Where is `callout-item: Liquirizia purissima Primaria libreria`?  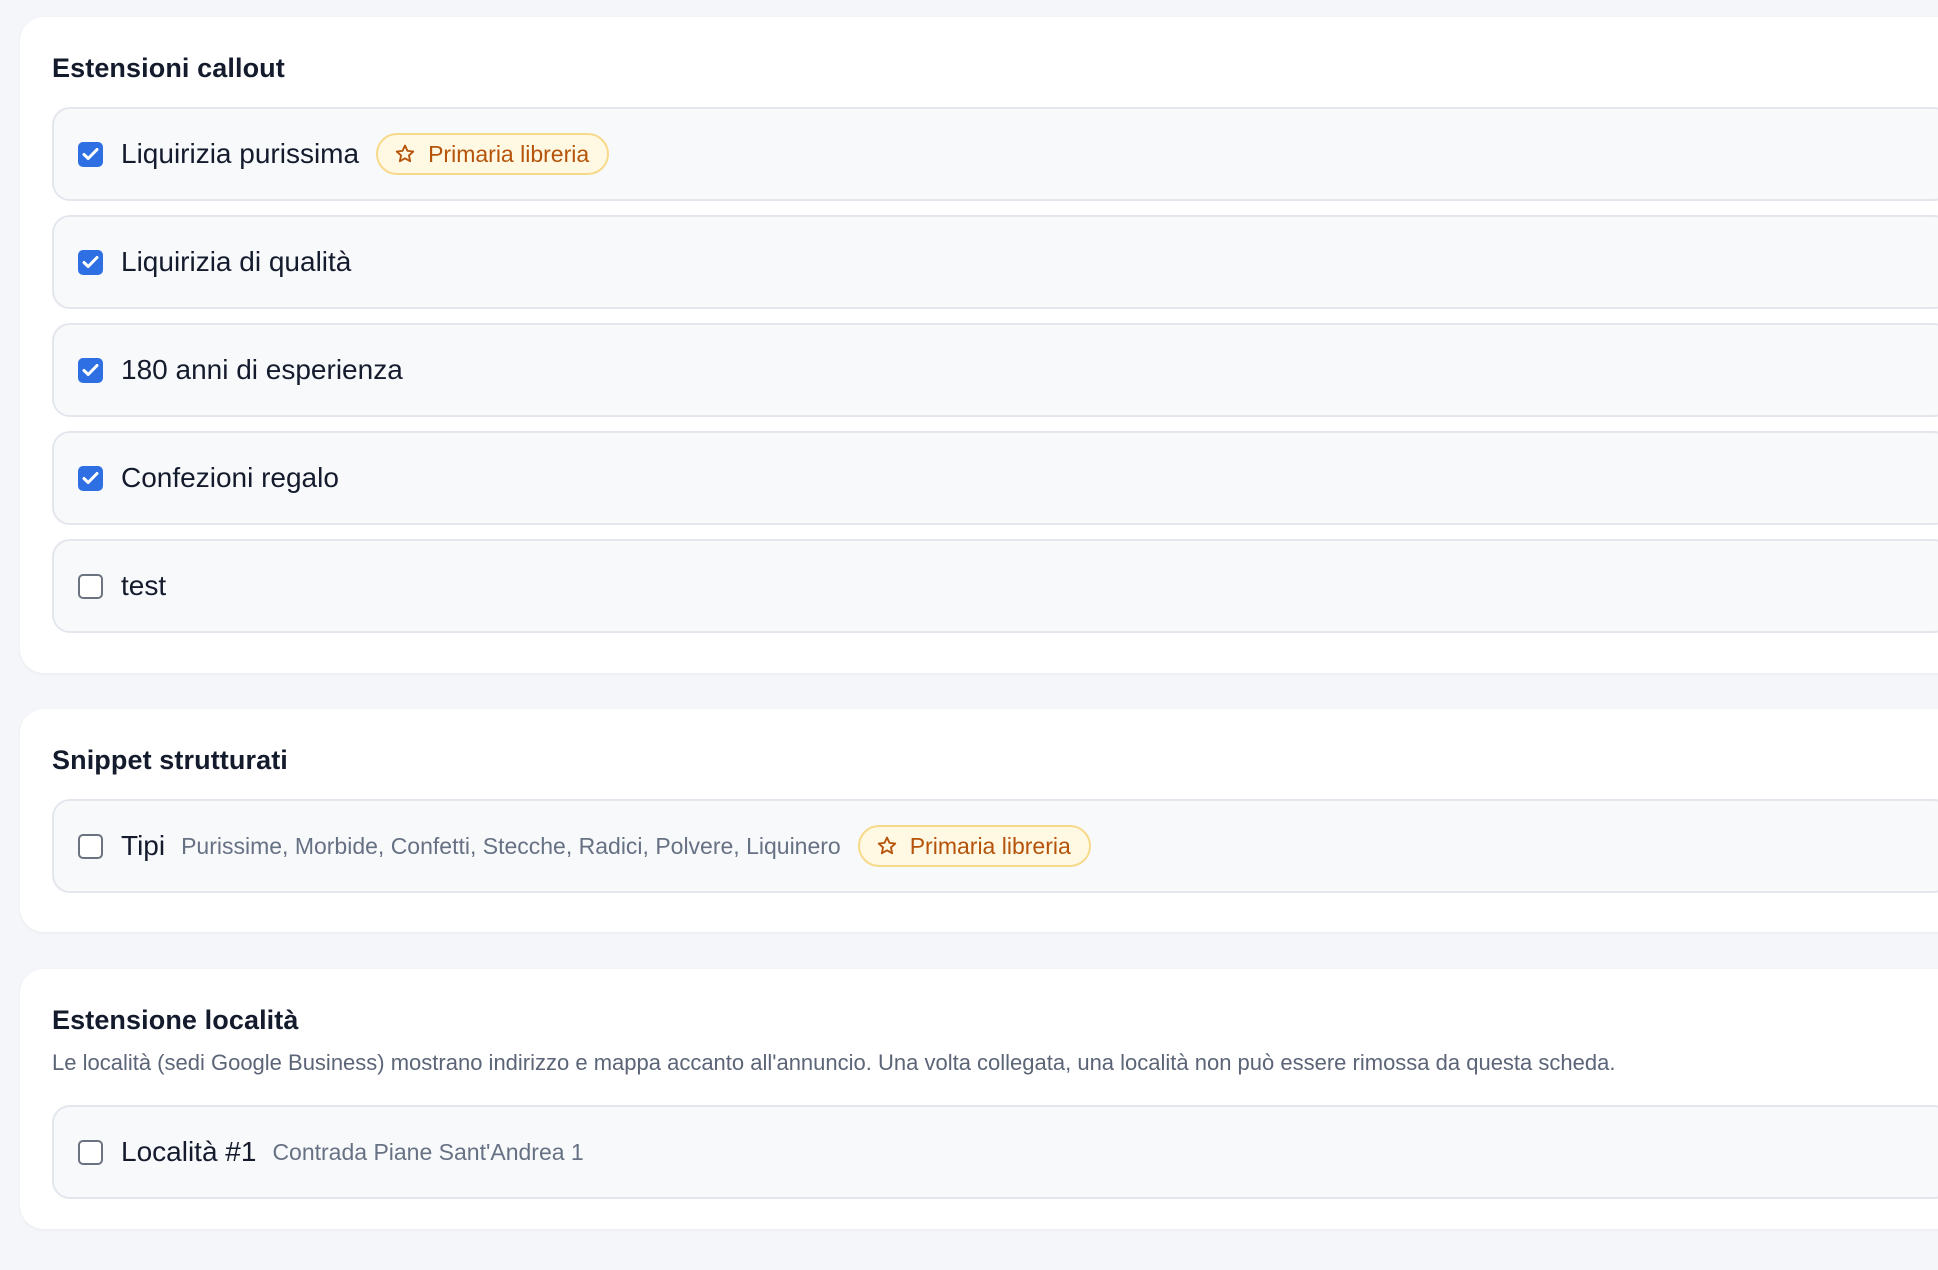 callout-item: Liquirizia purissima Primaria libreria is located at coordinates (995, 154).